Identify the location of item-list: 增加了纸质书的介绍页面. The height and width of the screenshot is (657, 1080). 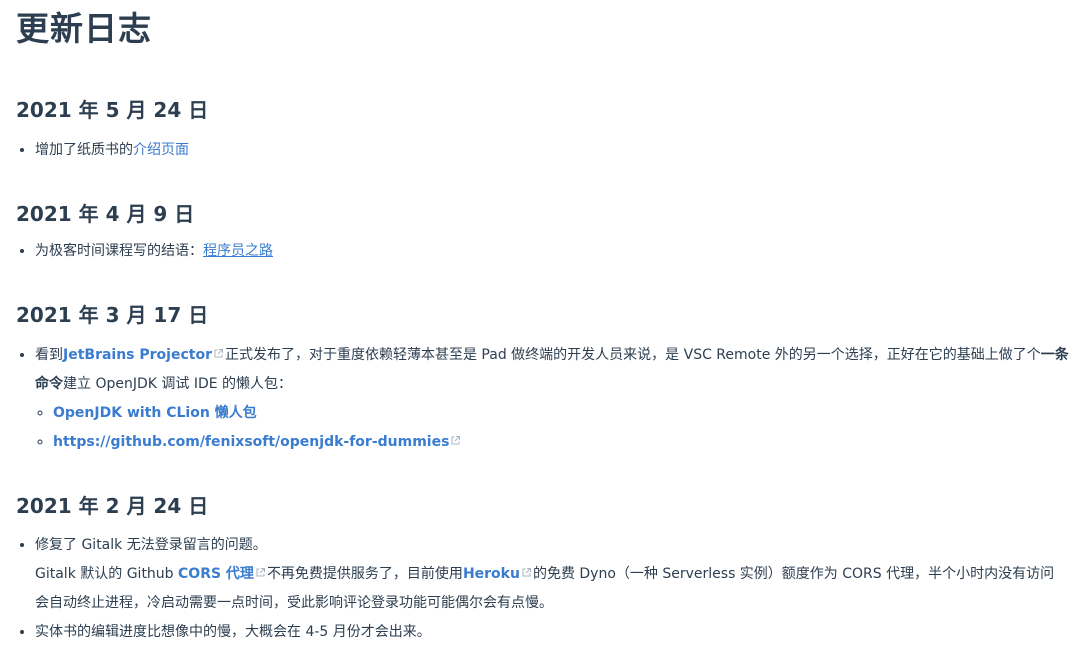
(548, 150).